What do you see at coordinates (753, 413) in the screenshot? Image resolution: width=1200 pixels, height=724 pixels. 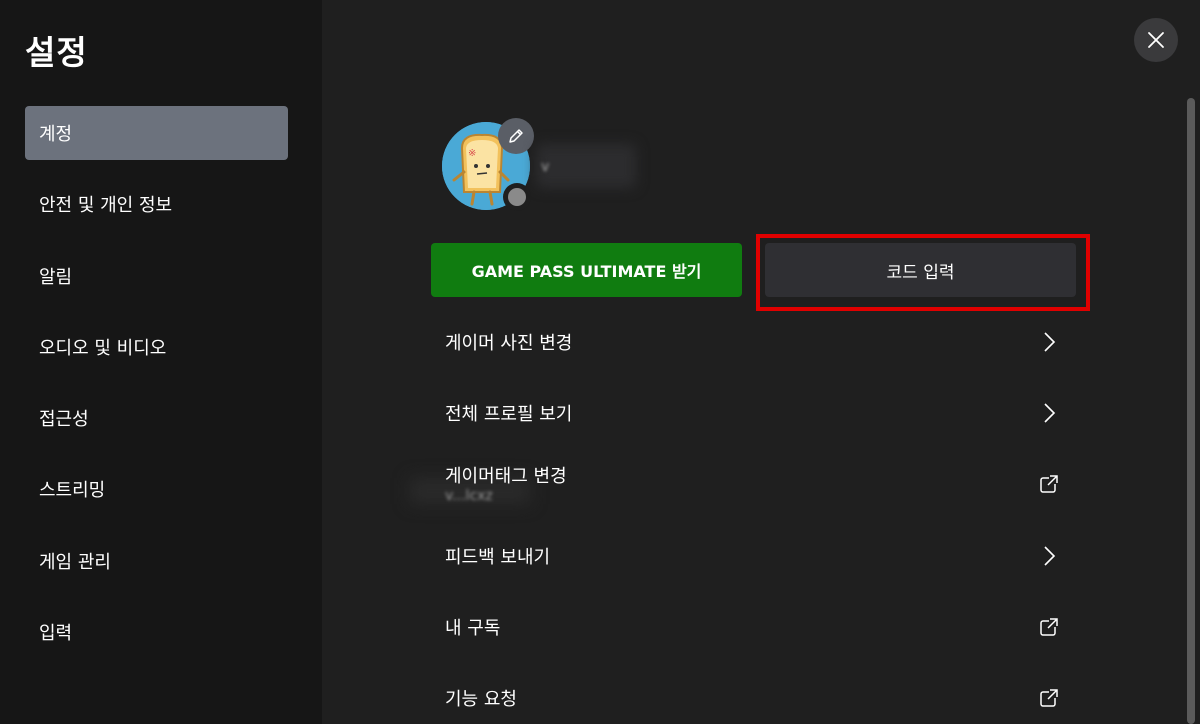 I see `menu-item-view-profile: 전체 프로필 보기` at bounding box center [753, 413].